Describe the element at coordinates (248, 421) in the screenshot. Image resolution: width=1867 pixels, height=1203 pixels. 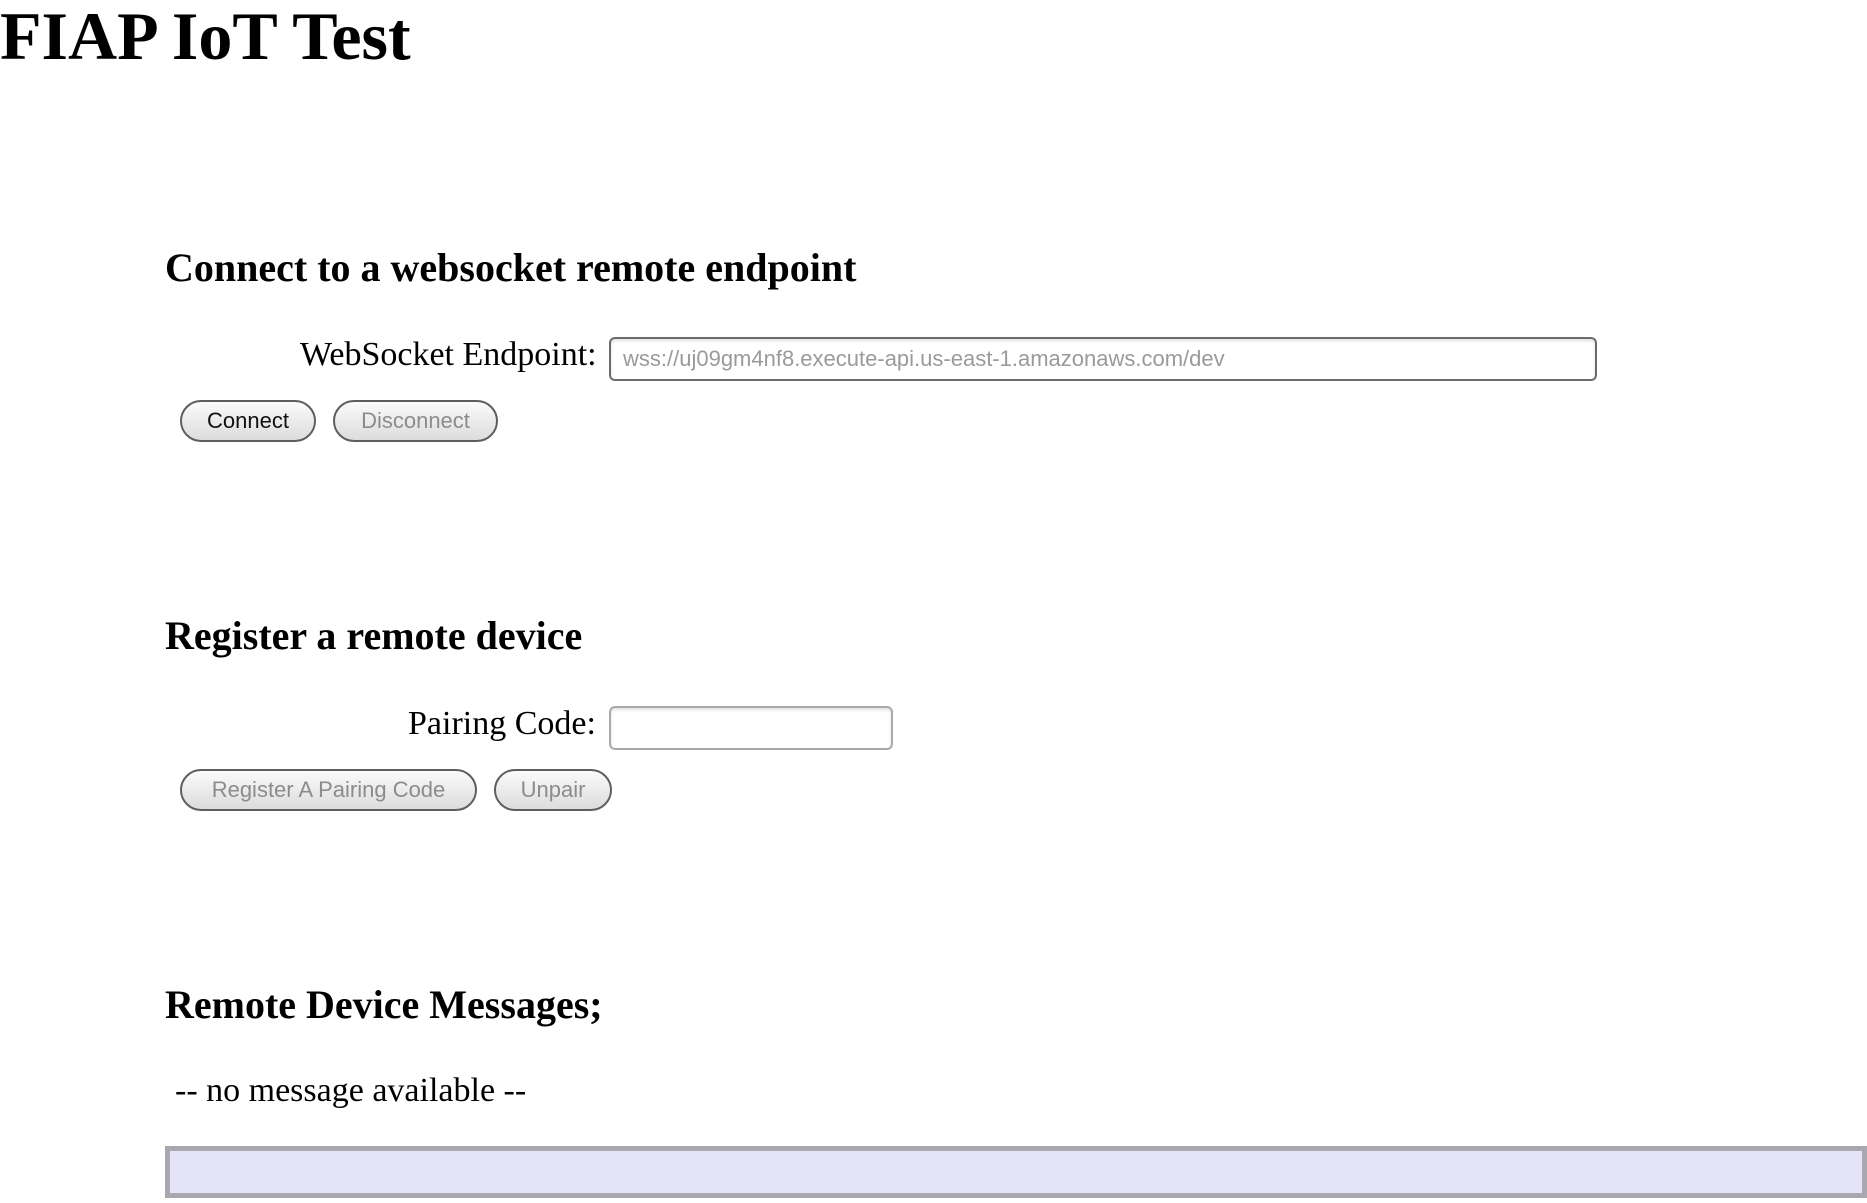
I see `connect-button: Connect` at that location.